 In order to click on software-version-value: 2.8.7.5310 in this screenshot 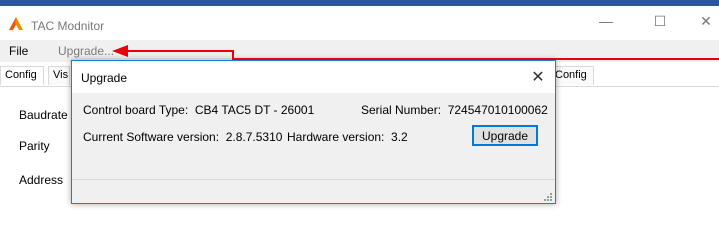, I will do `click(254, 137)`.